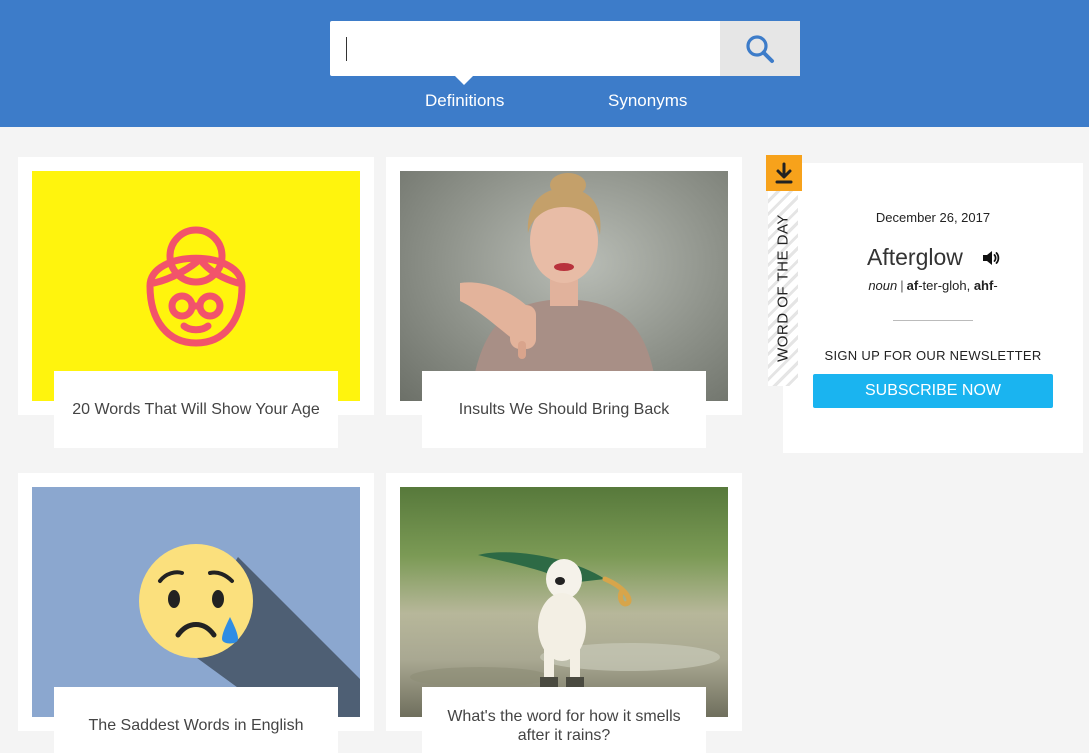 The image size is (1089, 753). What do you see at coordinates (883, 285) in the screenshot?
I see `part-of-speech: noun` at bounding box center [883, 285].